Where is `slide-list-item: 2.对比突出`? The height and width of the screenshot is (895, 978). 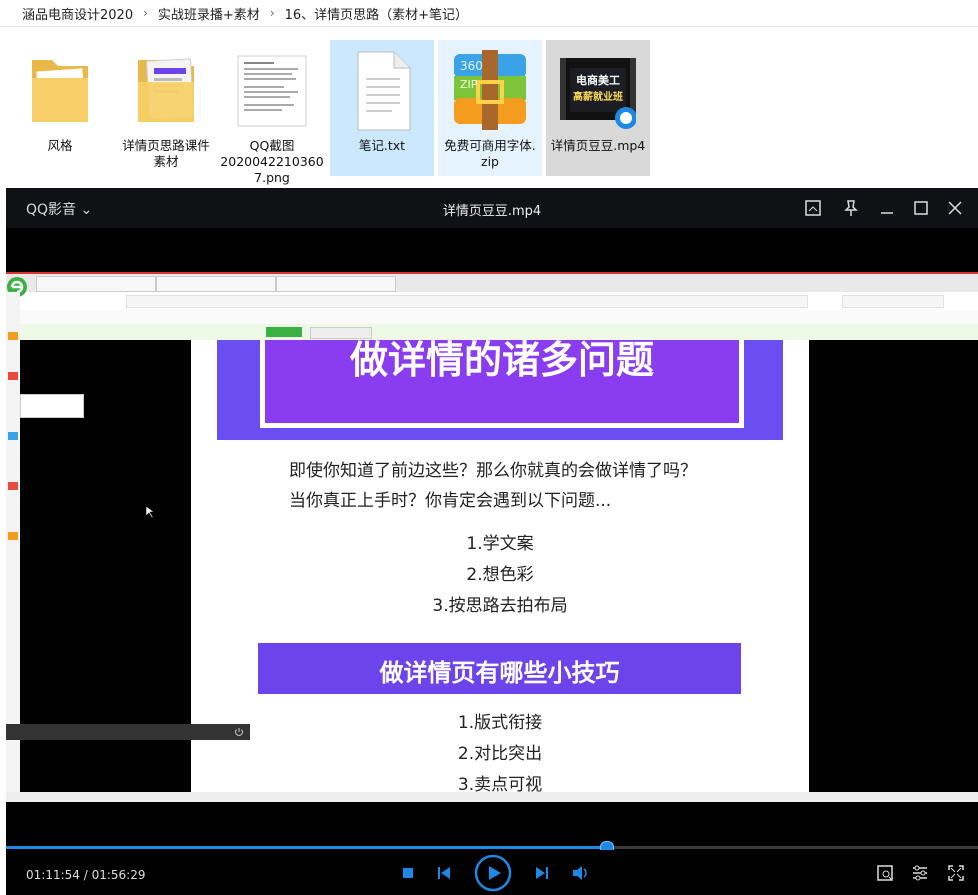
slide-list-item: 2.对比突出 is located at coordinates (500, 754).